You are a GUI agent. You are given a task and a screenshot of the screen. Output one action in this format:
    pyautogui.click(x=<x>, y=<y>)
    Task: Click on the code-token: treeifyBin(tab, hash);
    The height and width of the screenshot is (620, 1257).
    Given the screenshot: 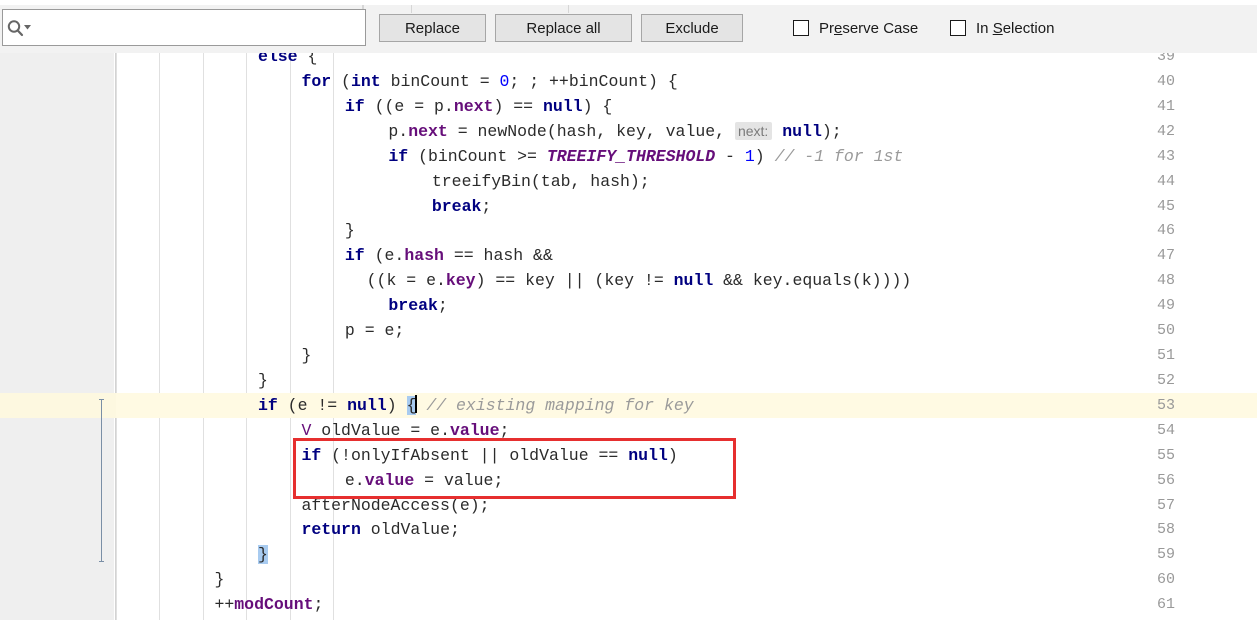 What is the action you would take?
    pyautogui.click(x=540, y=181)
    